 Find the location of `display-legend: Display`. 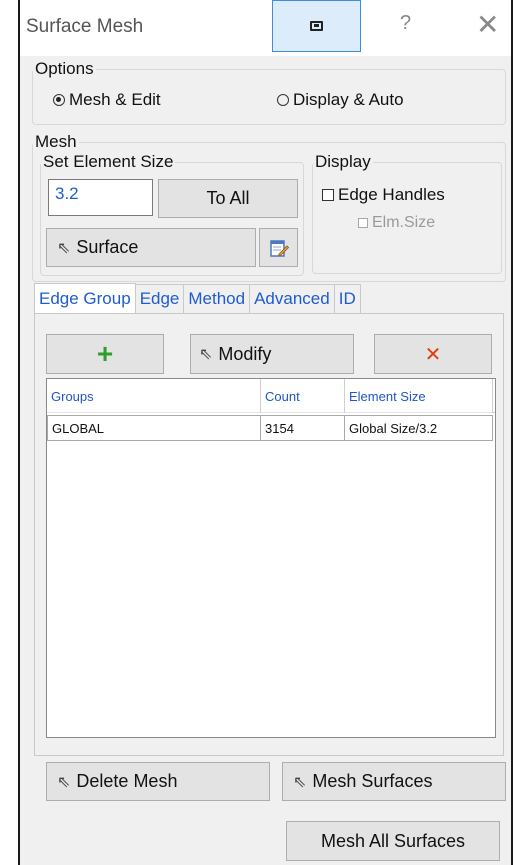

display-legend: Display is located at coordinates (343, 161).